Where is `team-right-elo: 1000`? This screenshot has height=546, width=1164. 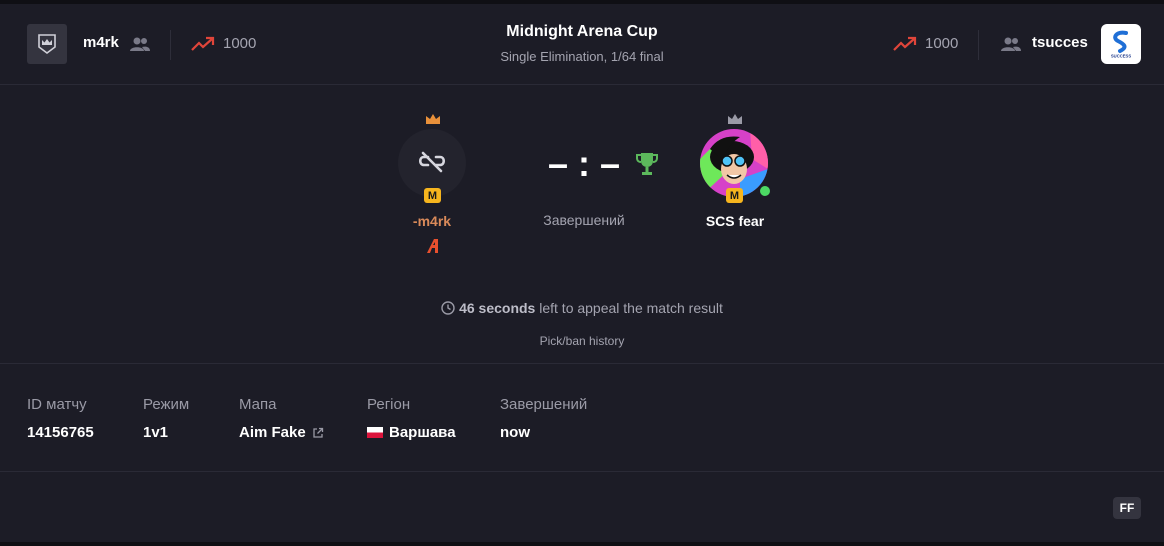
team-right-elo: 1000 is located at coordinates (942, 43).